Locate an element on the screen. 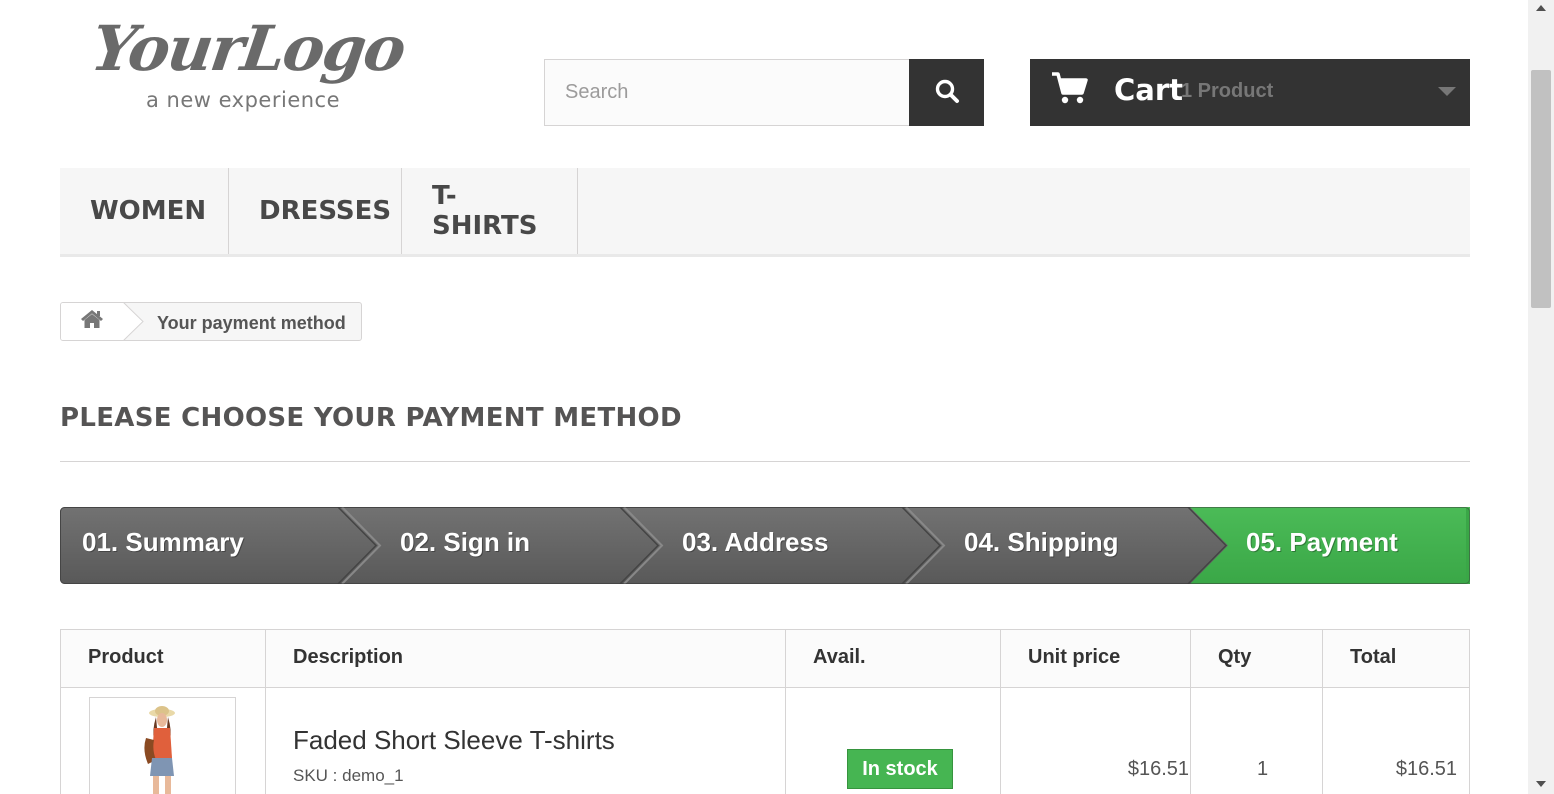  breadcrumb-separator is located at coordinates (126, 321).